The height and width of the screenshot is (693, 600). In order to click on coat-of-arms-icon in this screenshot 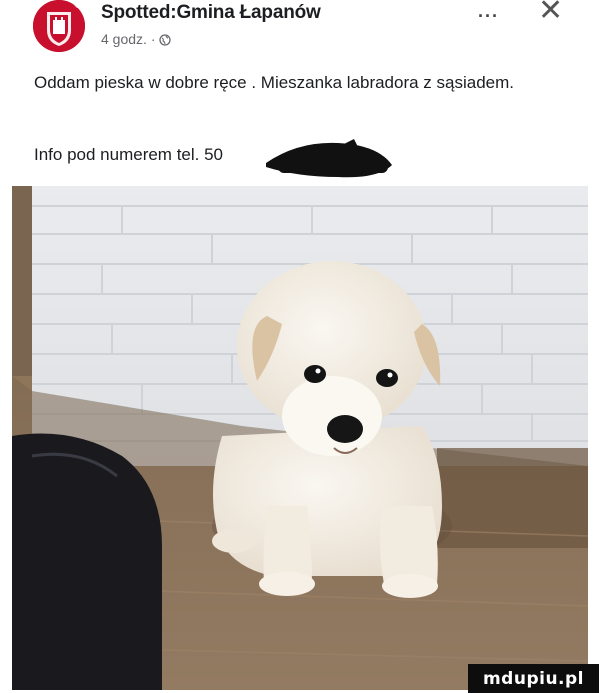, I will do `click(59, 26)`.